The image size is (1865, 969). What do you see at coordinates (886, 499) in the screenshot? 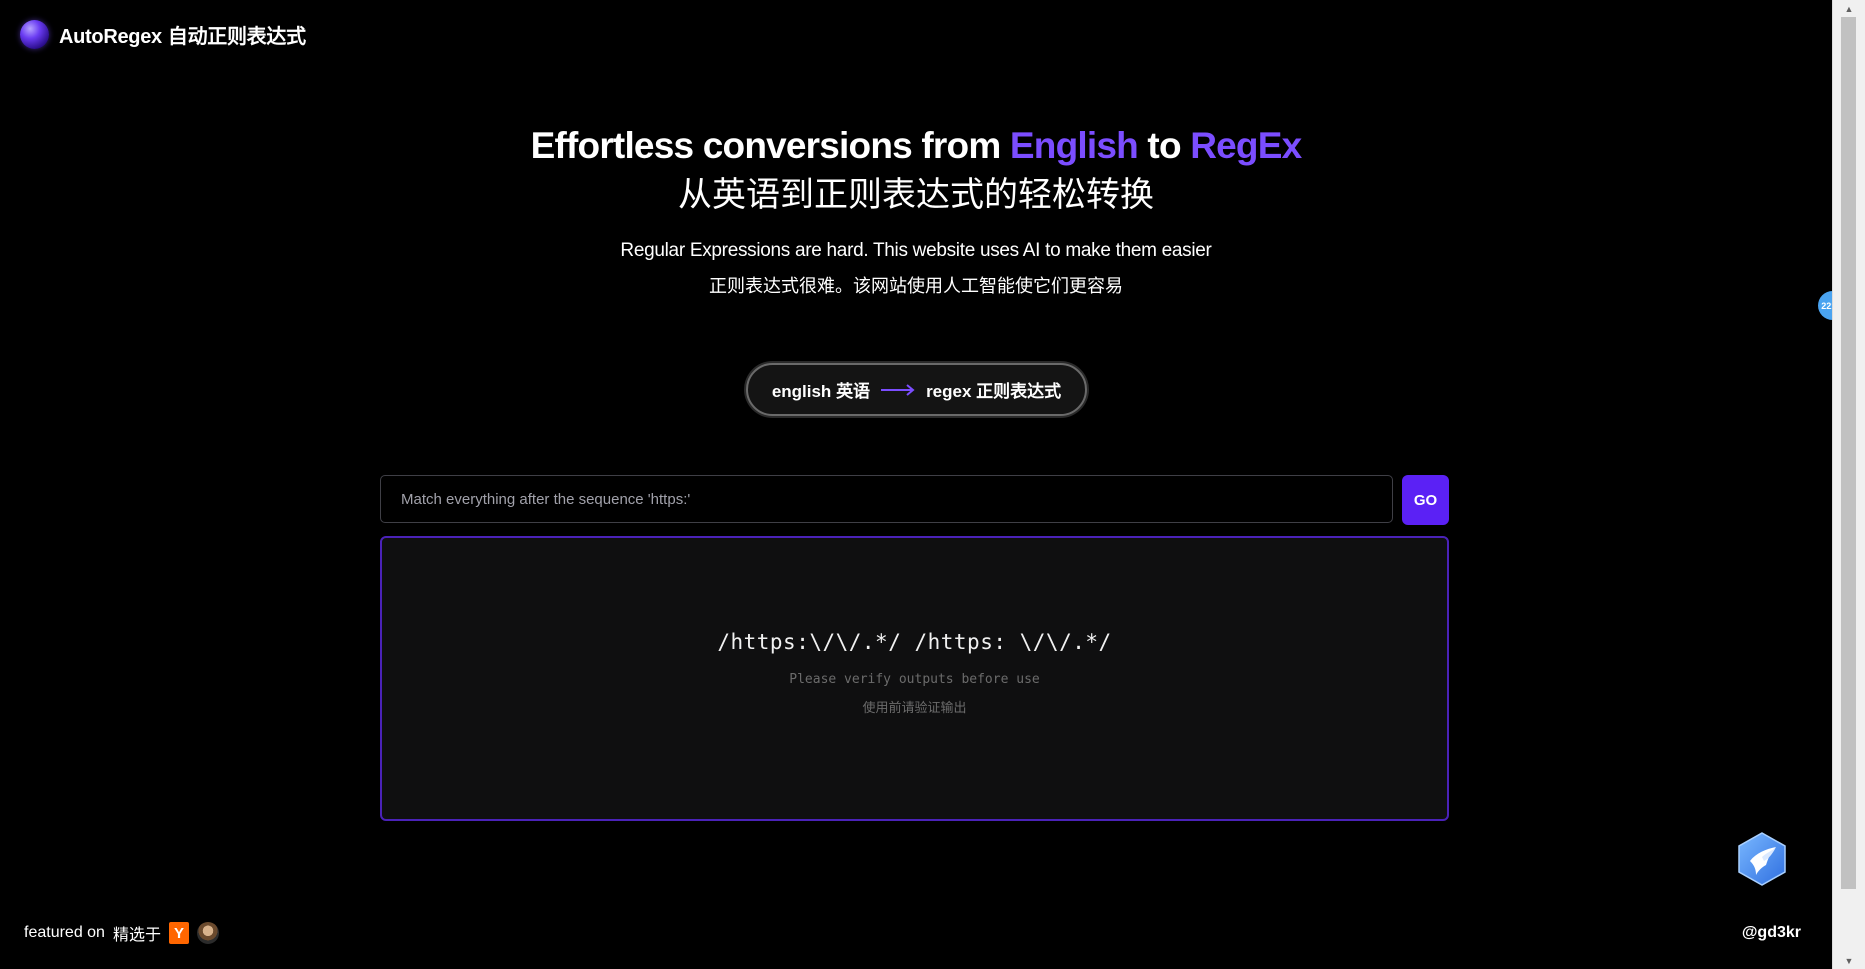
I see `query-input` at bounding box center [886, 499].